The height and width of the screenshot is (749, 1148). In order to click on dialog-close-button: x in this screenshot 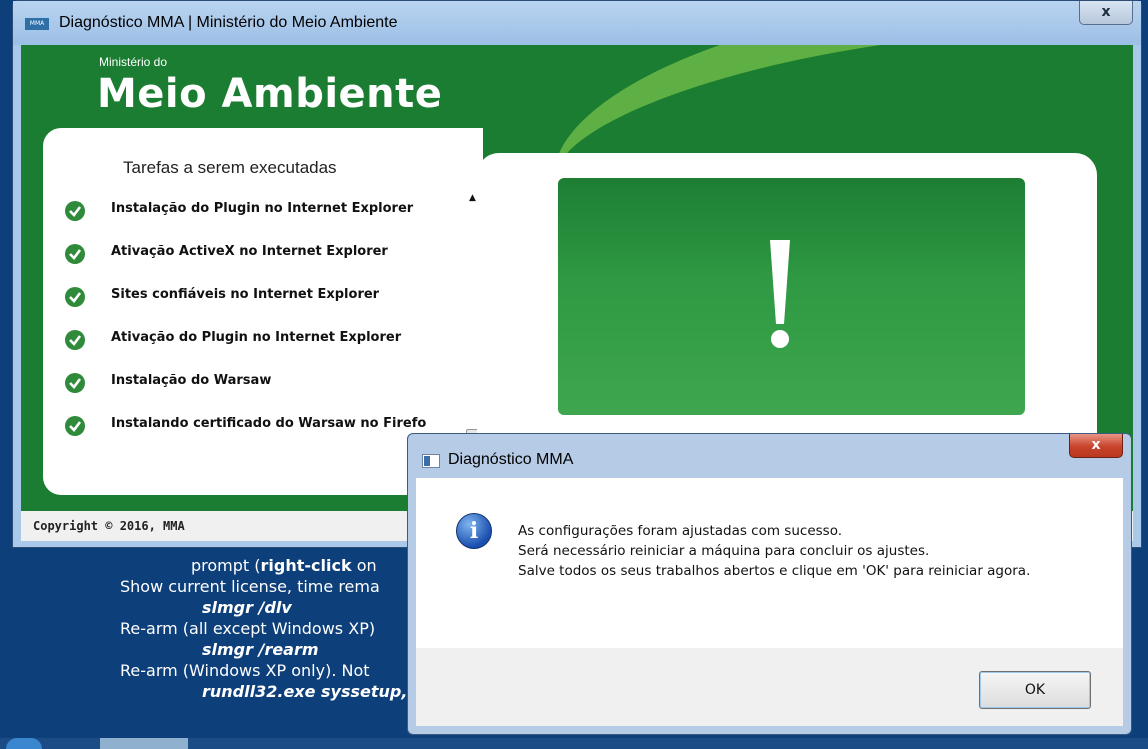, I will do `click(1096, 446)`.